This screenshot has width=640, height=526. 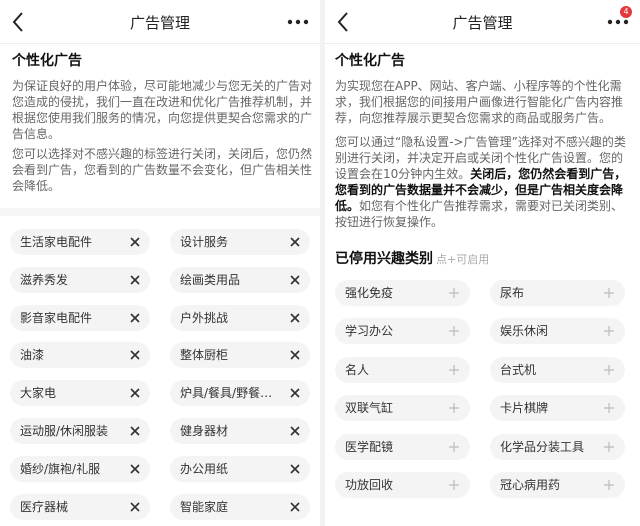 What do you see at coordinates (557, 369) in the screenshot?
I see `disabled-interest-tag: 台式机` at bounding box center [557, 369].